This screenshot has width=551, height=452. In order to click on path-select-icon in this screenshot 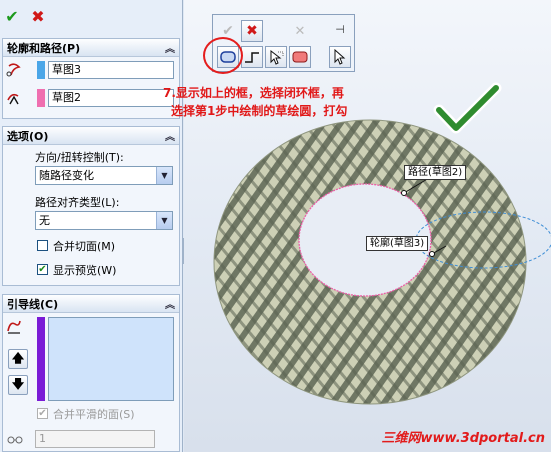, I will do `click(14, 98)`.